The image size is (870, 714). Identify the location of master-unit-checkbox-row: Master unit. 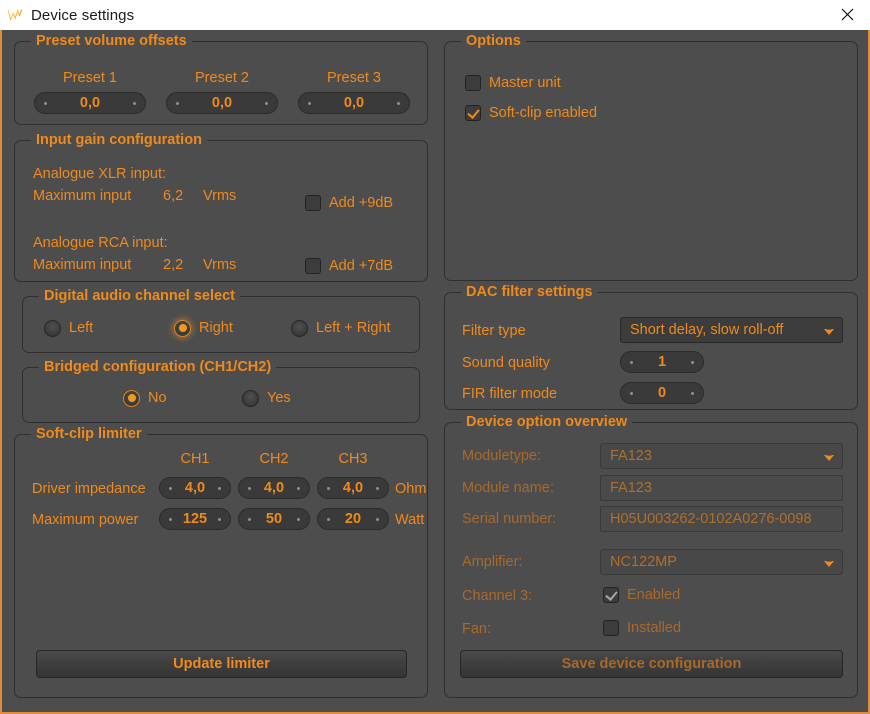
(513, 83).